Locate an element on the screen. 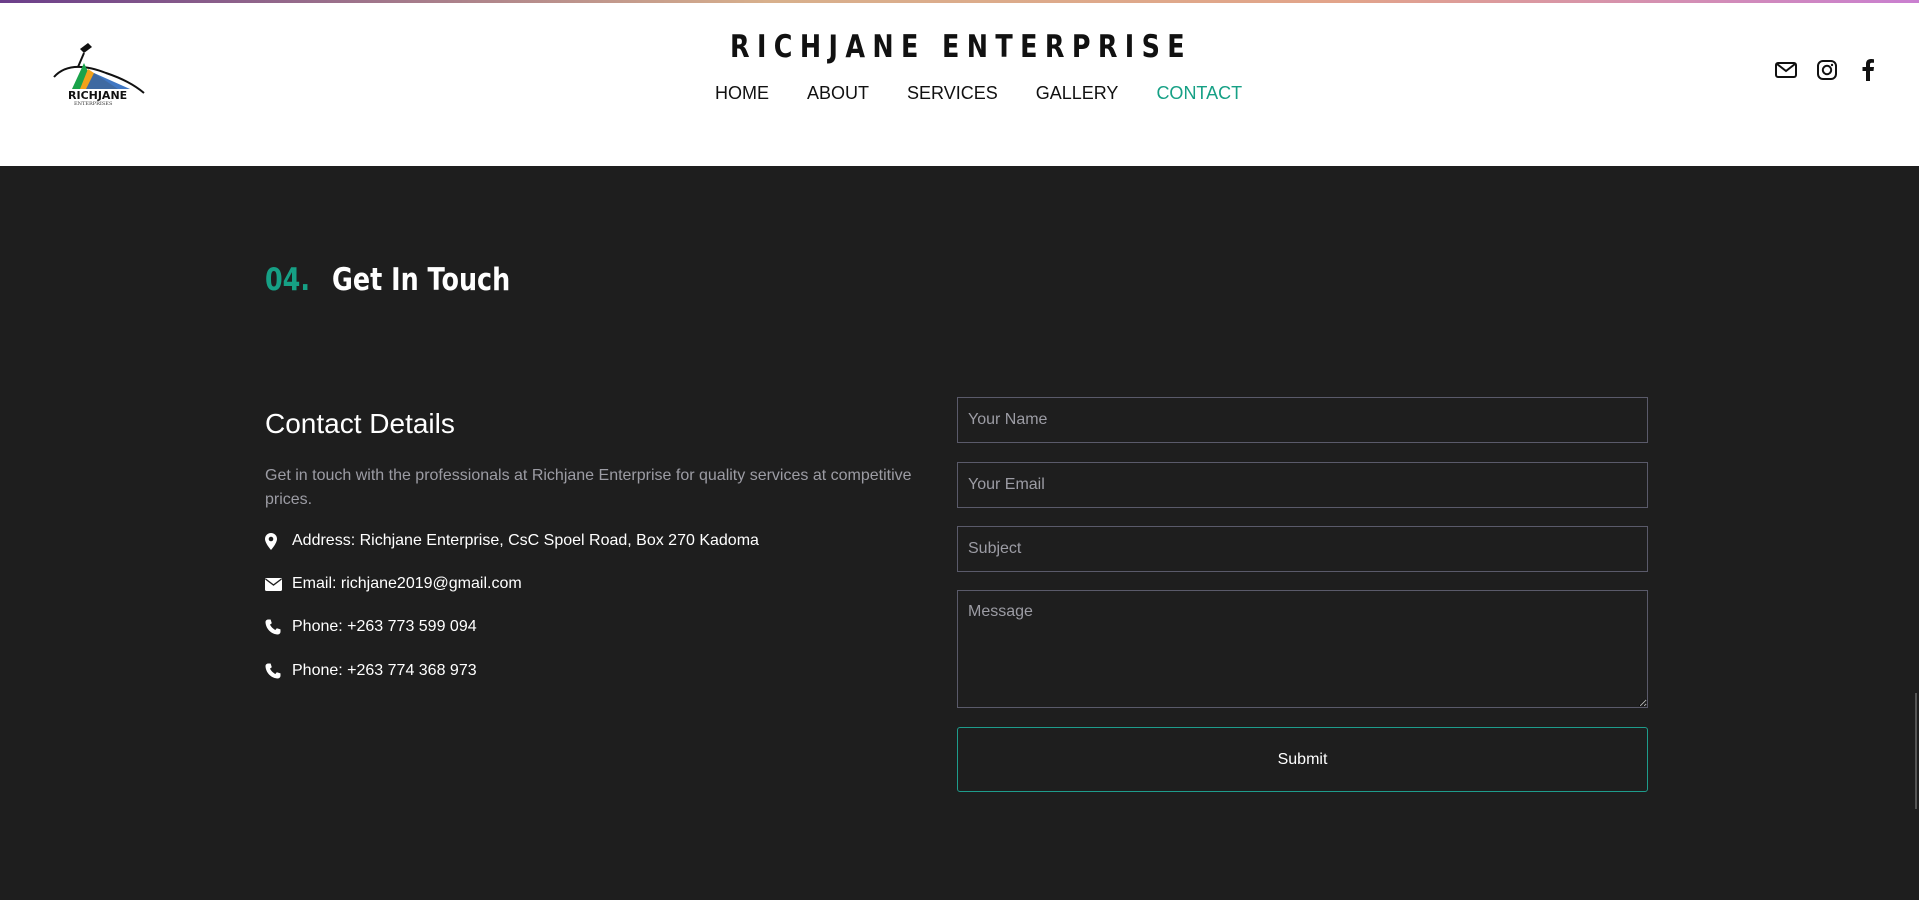 The height and width of the screenshot is (900, 1919). phone-detail-2: Phone: +263 774 368 973 is located at coordinates (371, 671).